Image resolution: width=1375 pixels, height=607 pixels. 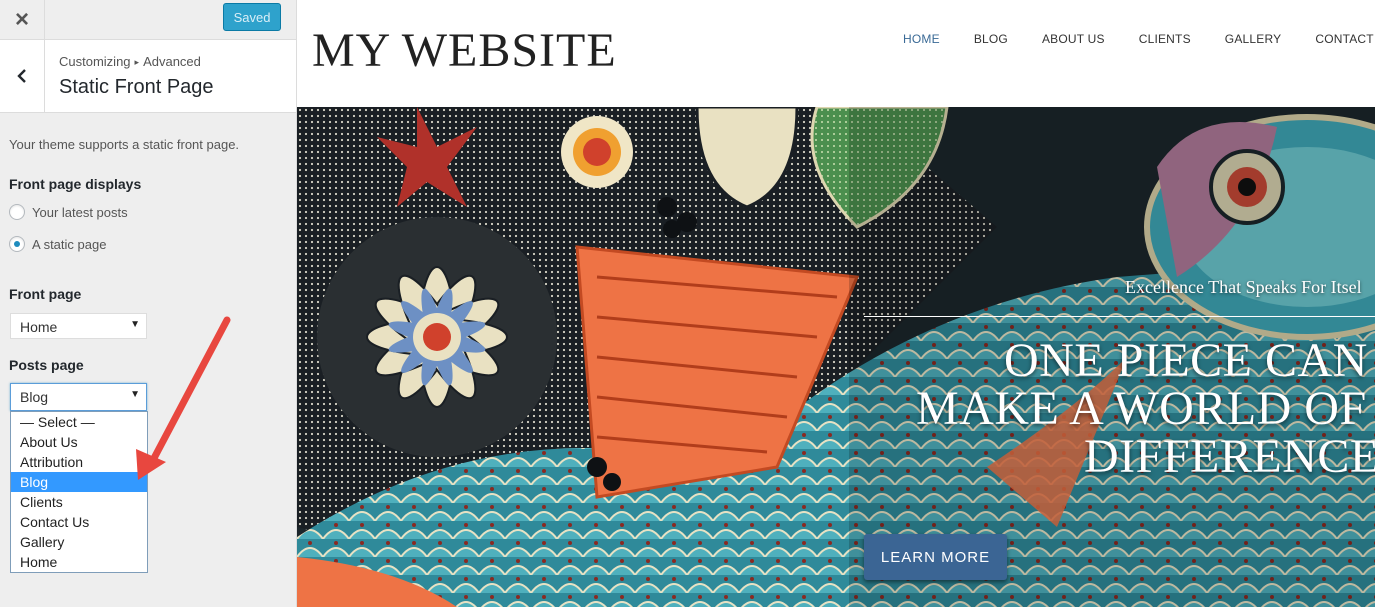 I want to click on posts-page-select: Blog ▼, so click(x=78, y=397).